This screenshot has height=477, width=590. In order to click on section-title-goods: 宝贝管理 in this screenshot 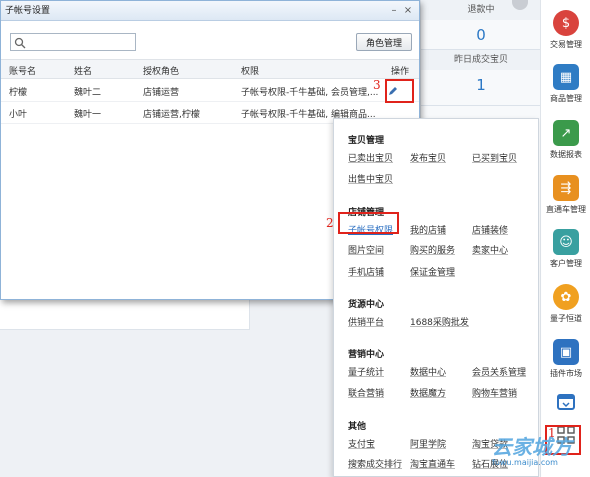, I will do `click(366, 141)`.